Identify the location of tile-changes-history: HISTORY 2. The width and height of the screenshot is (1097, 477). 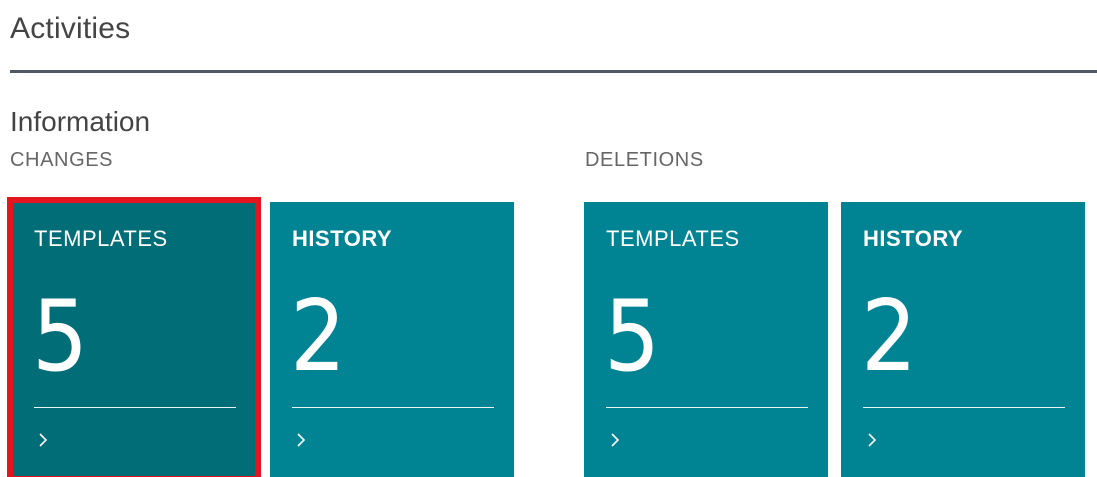
(392, 339).